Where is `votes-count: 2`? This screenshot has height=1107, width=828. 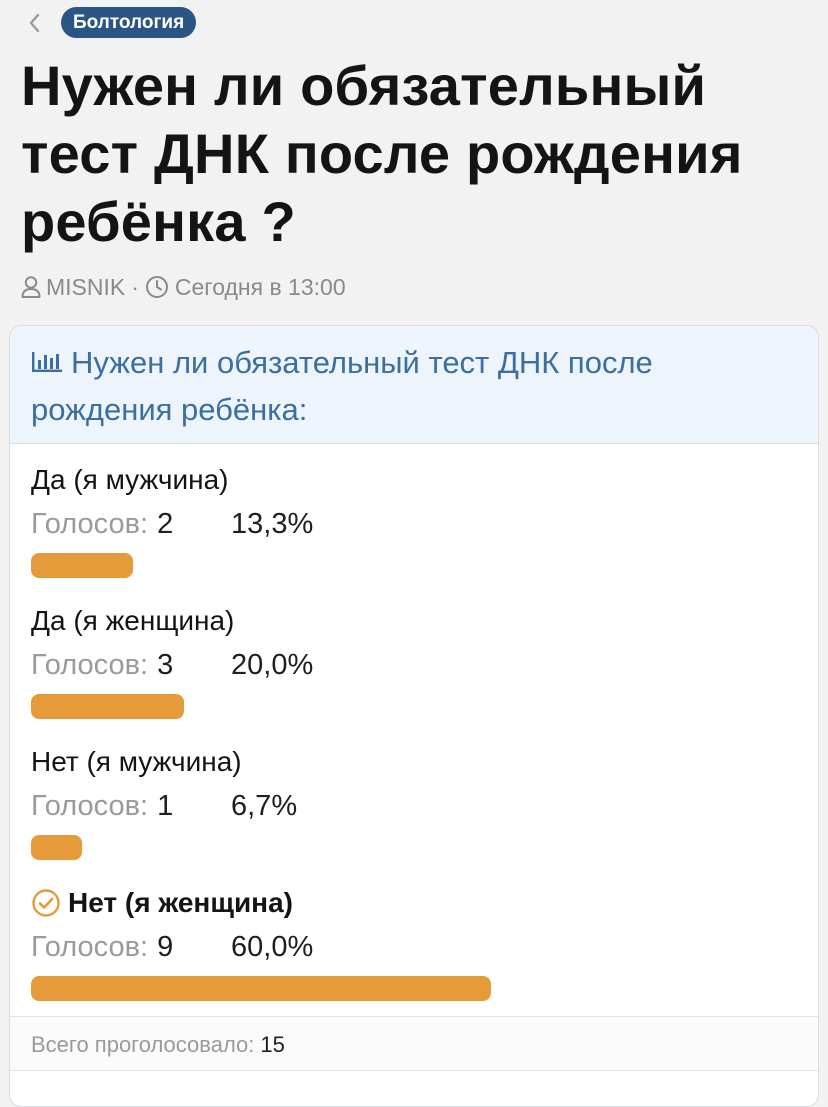
votes-count: 2 is located at coordinates (165, 524).